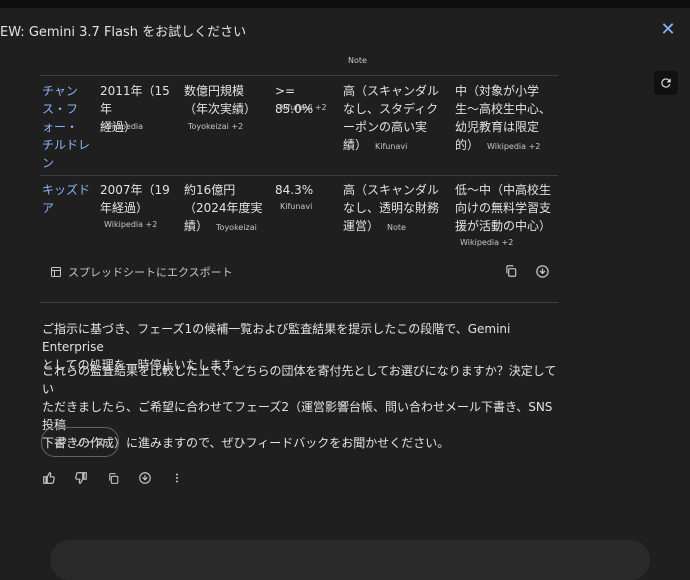  Describe the element at coordinates (503, 208) in the screenshot. I see `target-cell: 低〜中（中高校生 向けの無料学習支 援が活動の中心）` at that location.